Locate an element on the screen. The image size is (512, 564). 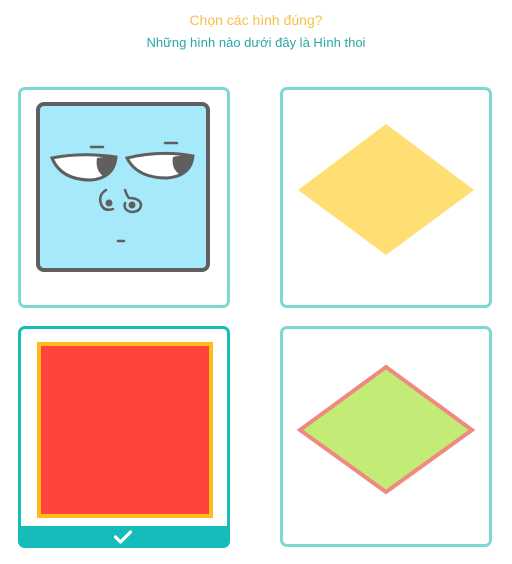
face-square-image is located at coordinates (123, 187).